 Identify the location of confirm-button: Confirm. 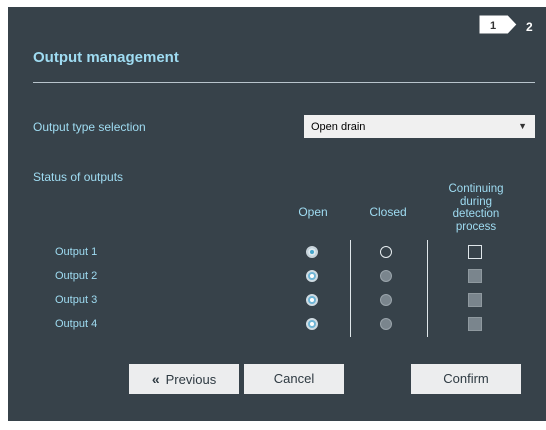
(466, 379).